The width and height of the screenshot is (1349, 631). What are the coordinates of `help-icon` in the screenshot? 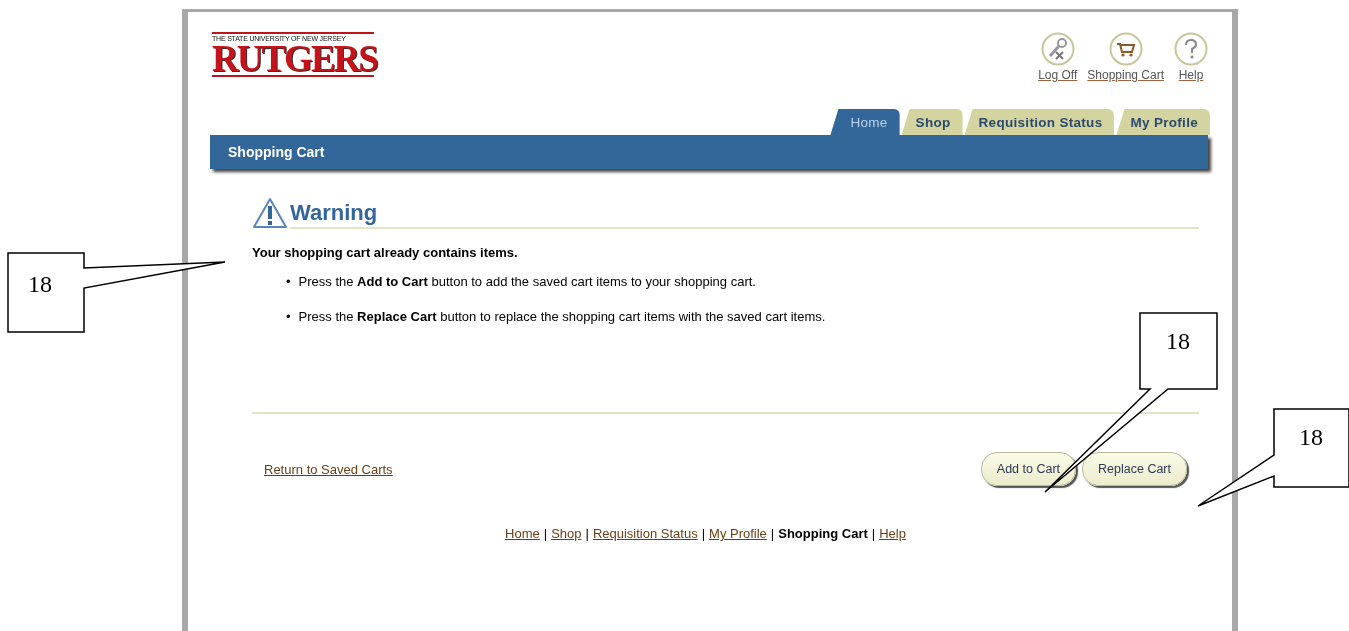 It's located at (1191, 49).